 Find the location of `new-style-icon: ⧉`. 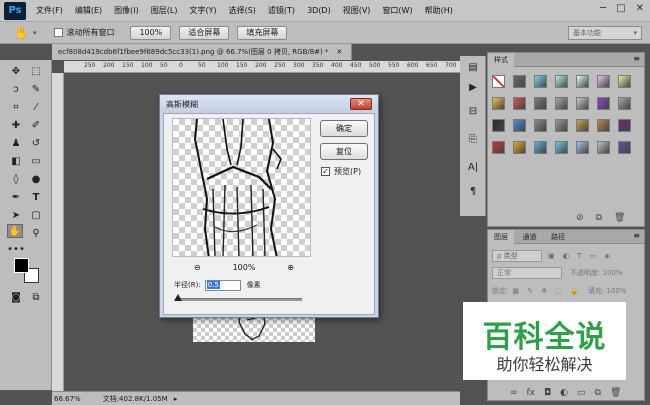

new-style-icon: ⧉ is located at coordinates (599, 218).